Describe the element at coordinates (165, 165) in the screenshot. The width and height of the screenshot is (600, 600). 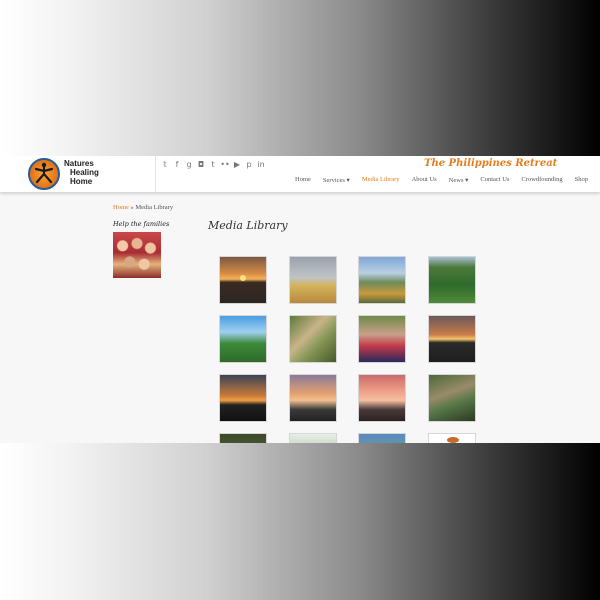
I see `twitter-icon: 𝕥` at that location.